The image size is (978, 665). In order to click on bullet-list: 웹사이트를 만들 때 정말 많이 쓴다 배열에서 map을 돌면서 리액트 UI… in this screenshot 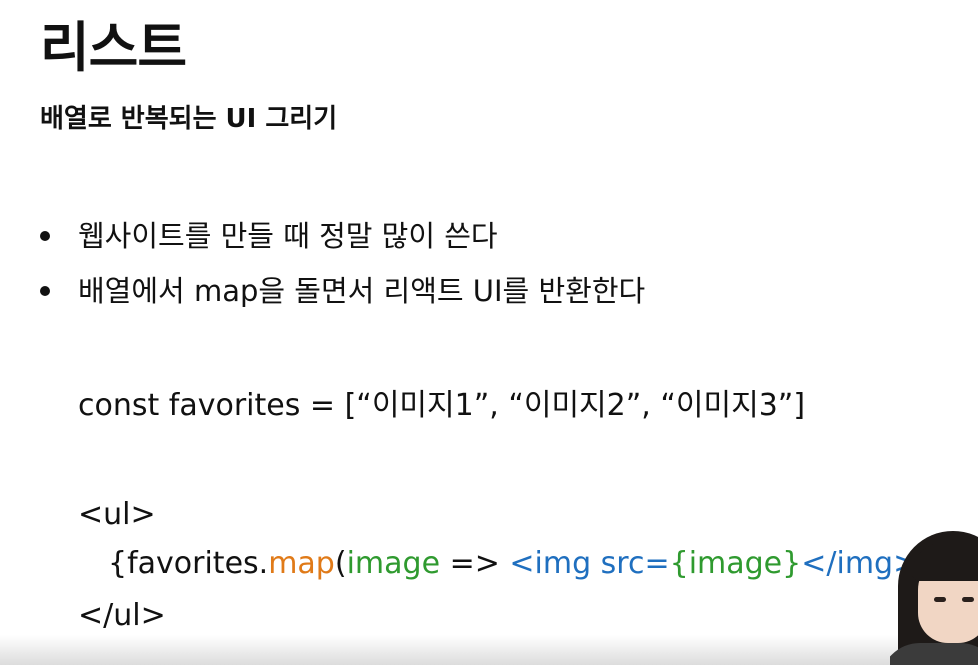, I will do `click(342, 273)`.